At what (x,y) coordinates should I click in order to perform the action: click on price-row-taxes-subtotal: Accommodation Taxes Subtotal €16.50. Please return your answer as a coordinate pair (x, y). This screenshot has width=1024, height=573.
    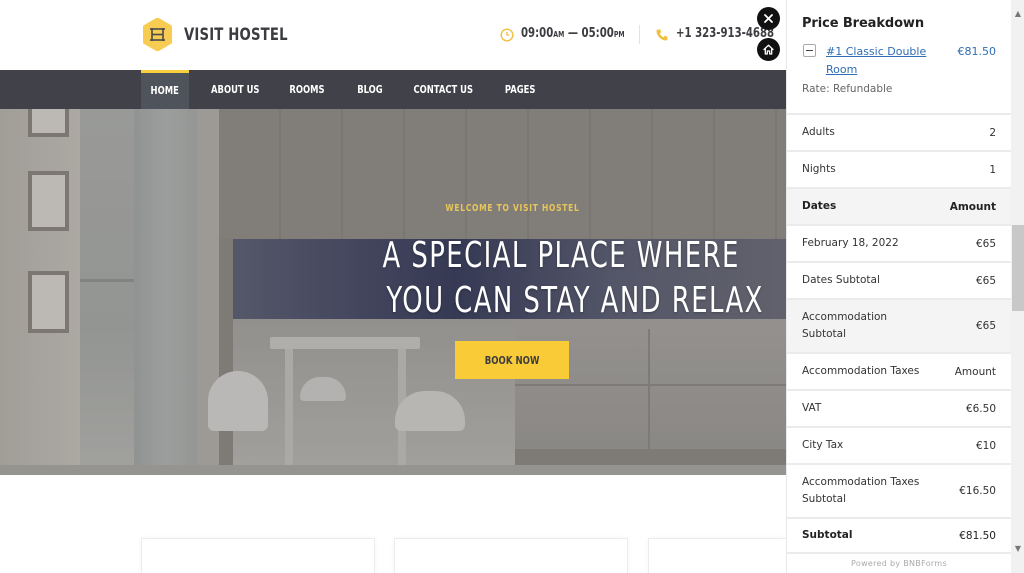
    Looking at the image, I should click on (899, 490).